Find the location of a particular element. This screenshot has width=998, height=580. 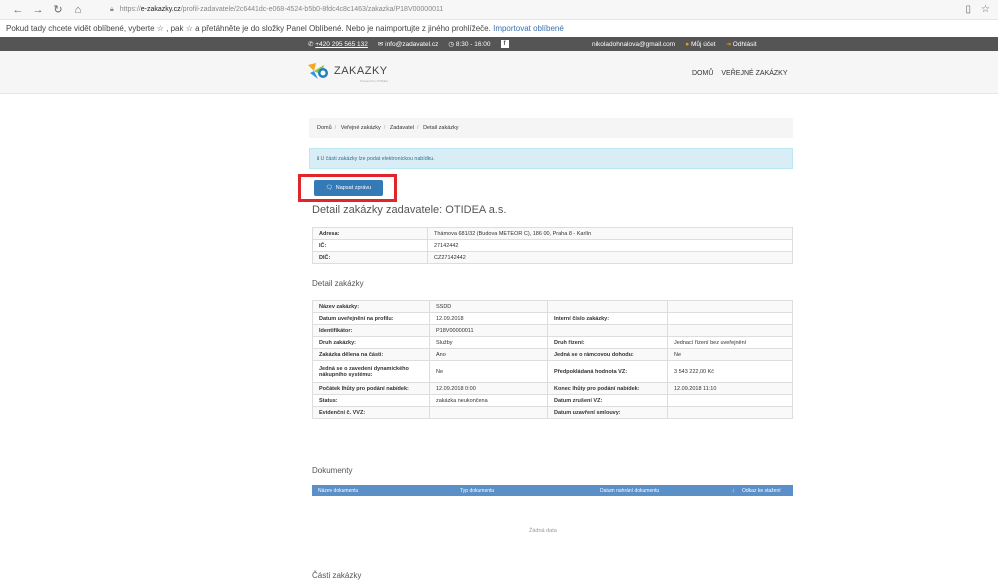

reading-view-icon: ▯ is located at coordinates (969, 9).